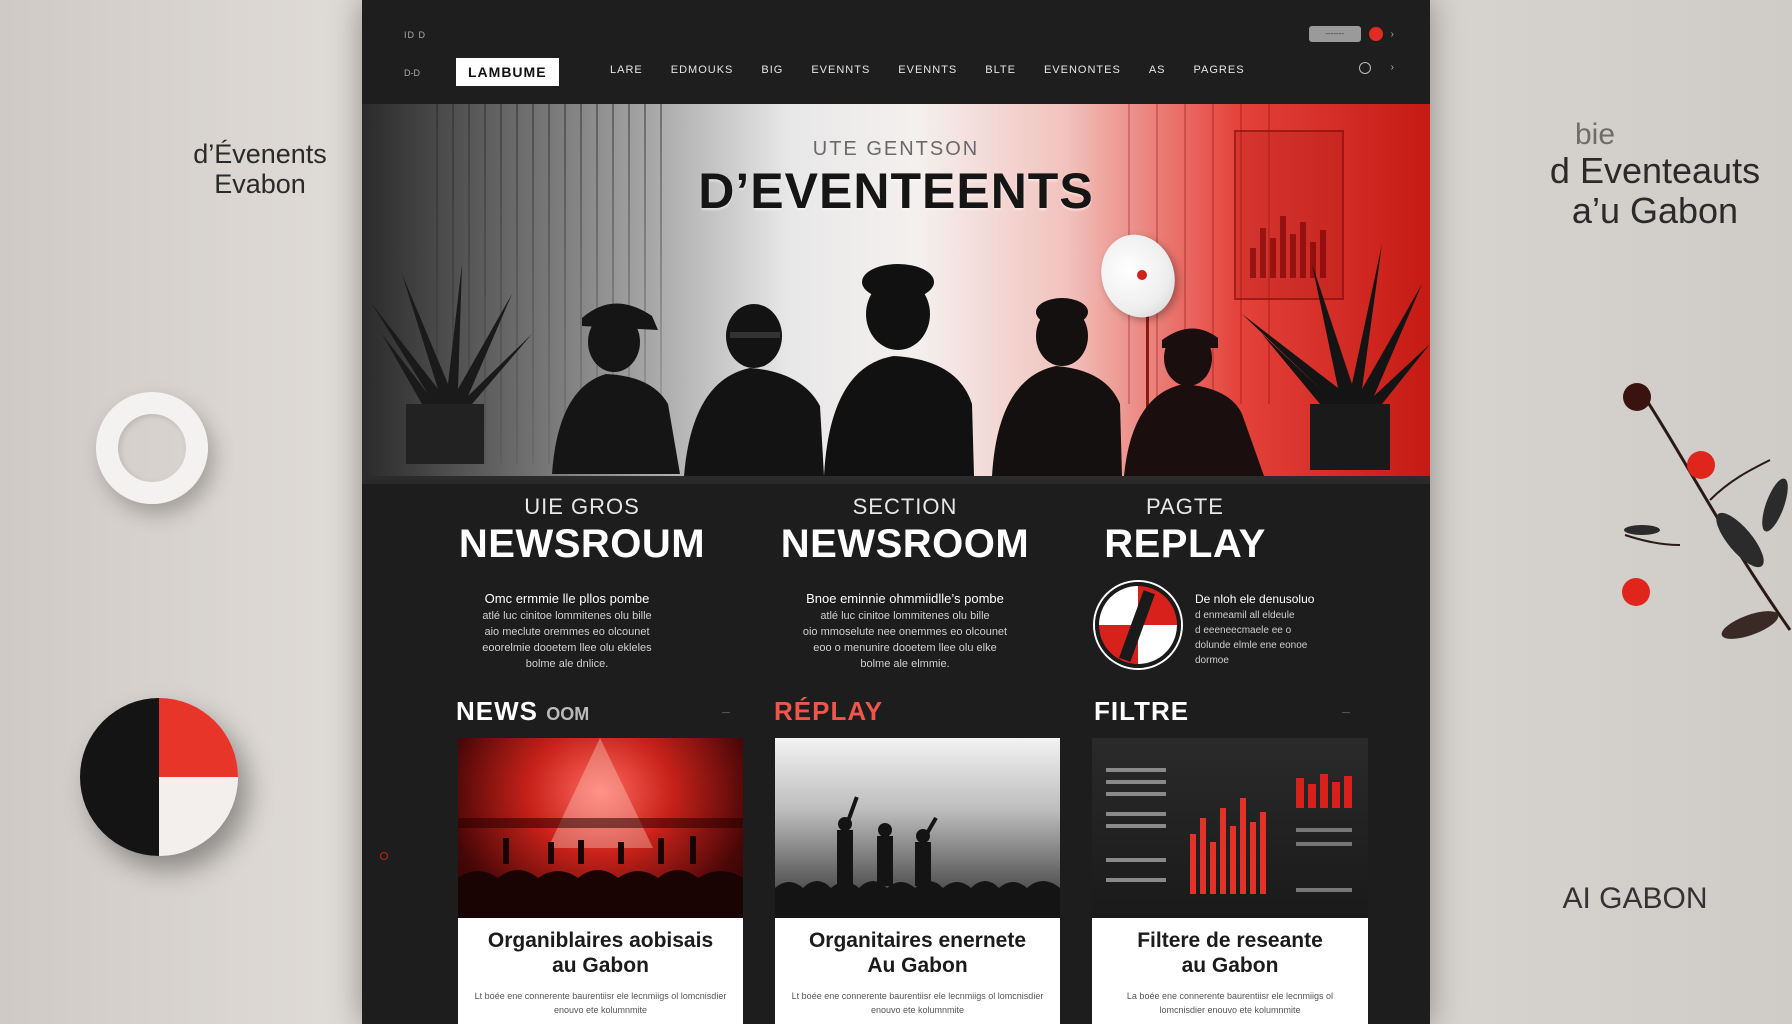  Describe the element at coordinates (1212, 660) in the screenshot. I see `feature-description-line: dormoe` at that location.